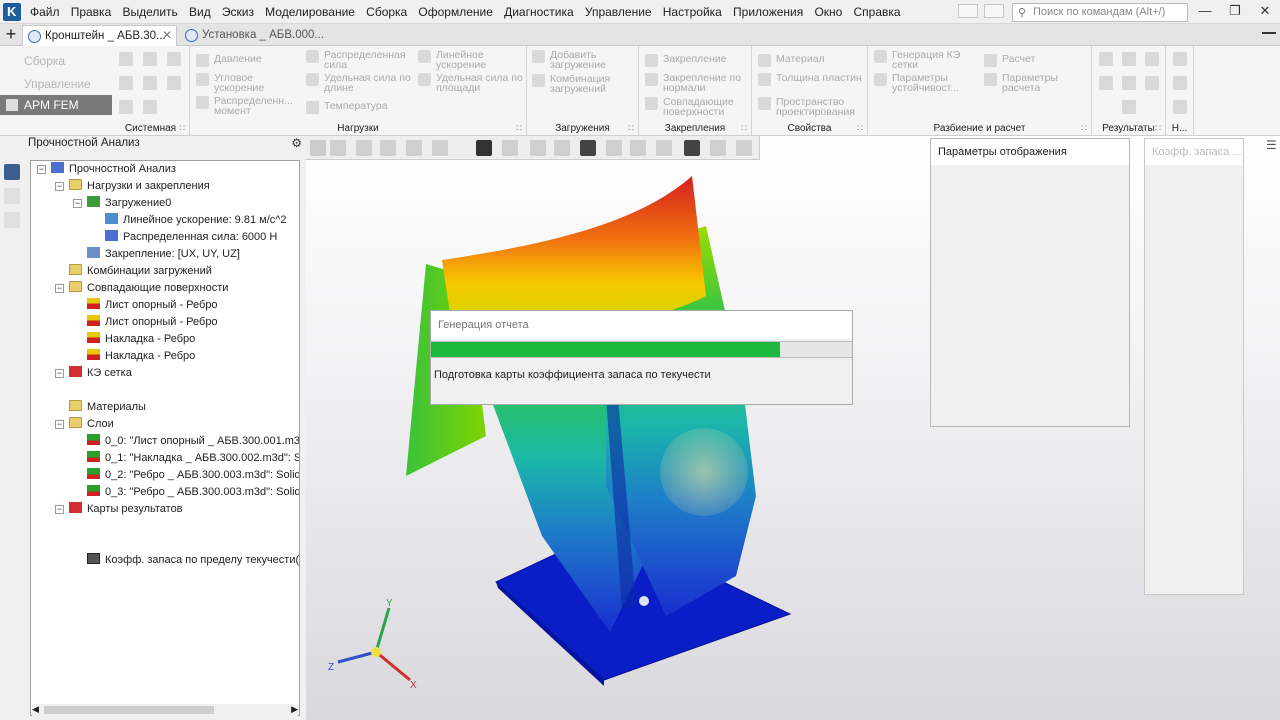 This screenshot has height=720, width=1280. Describe the element at coordinates (1273, 148) in the screenshot. I see `panel-collapse-icon: ☰` at that location.